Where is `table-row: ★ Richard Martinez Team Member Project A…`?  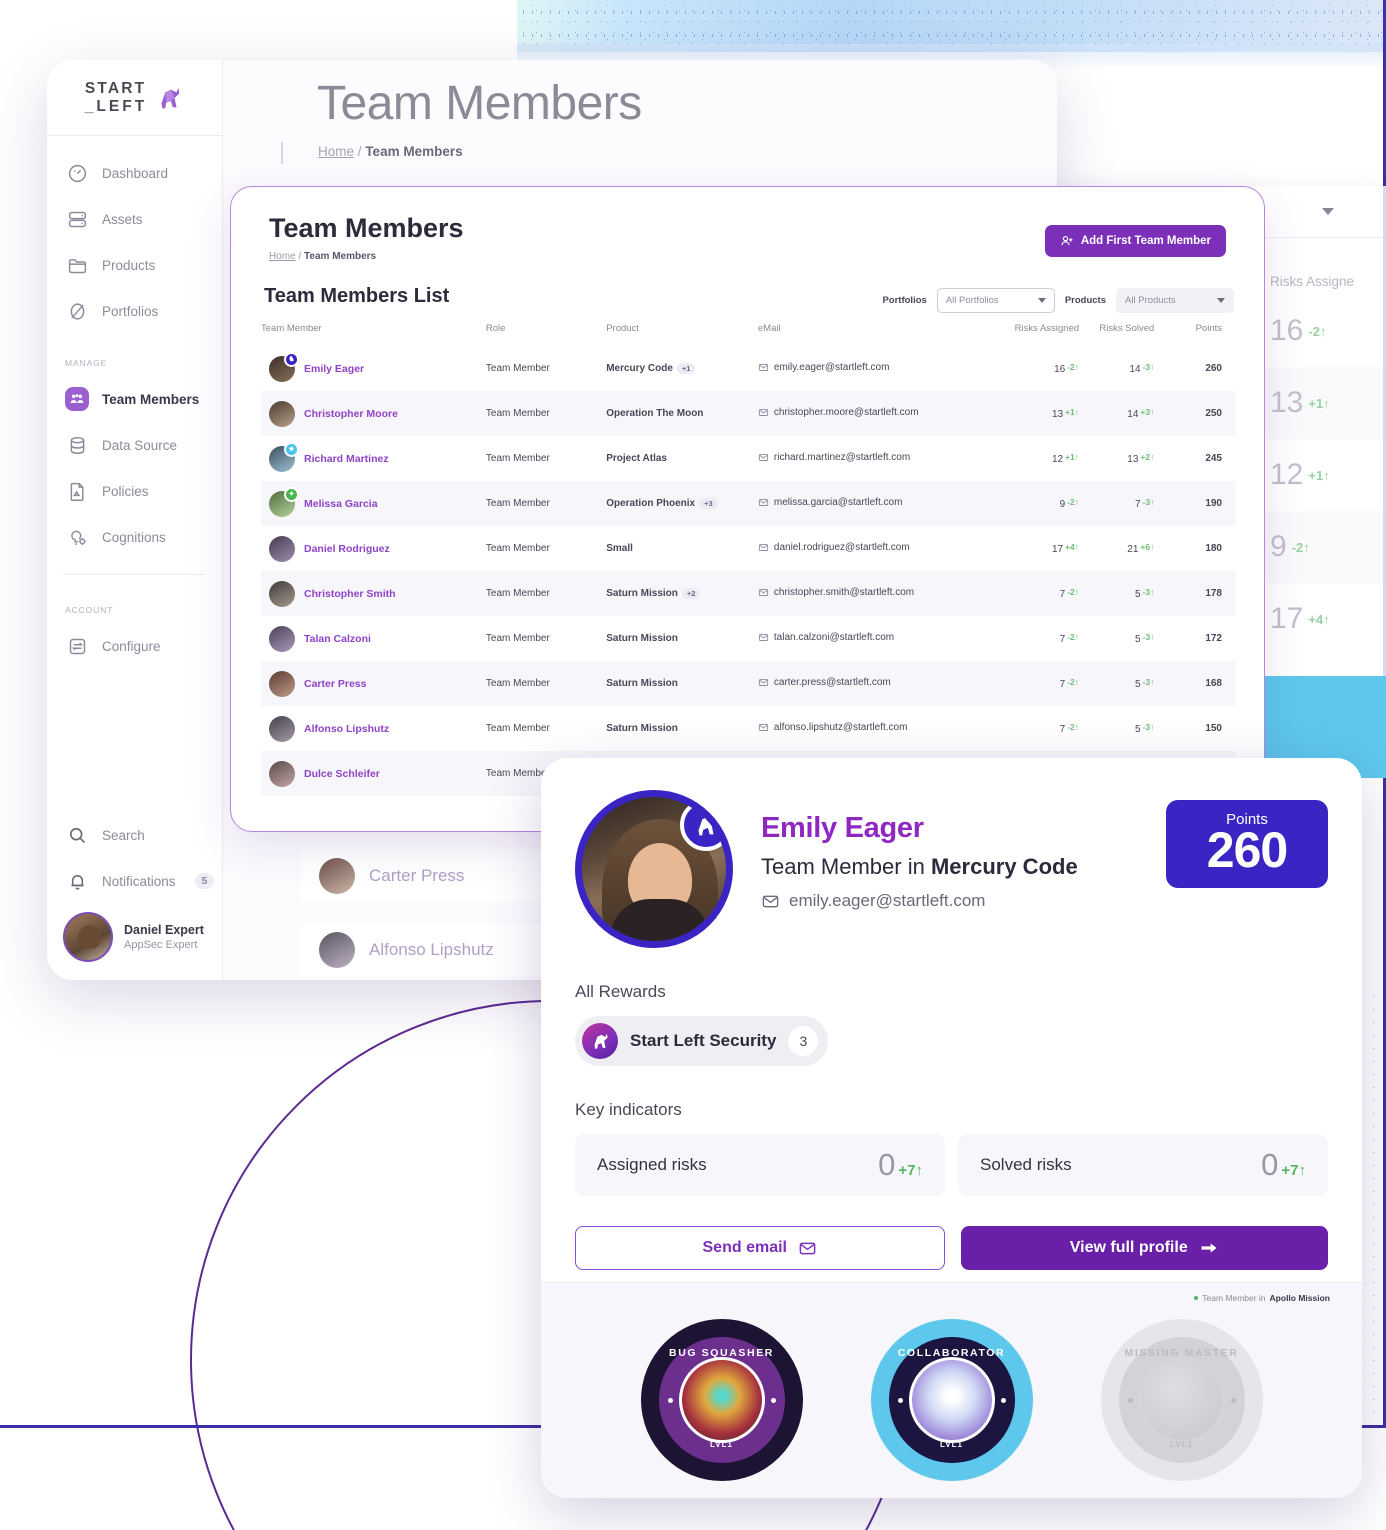 table-row: ★ Richard Martinez Team Member Project A… is located at coordinates (748, 458).